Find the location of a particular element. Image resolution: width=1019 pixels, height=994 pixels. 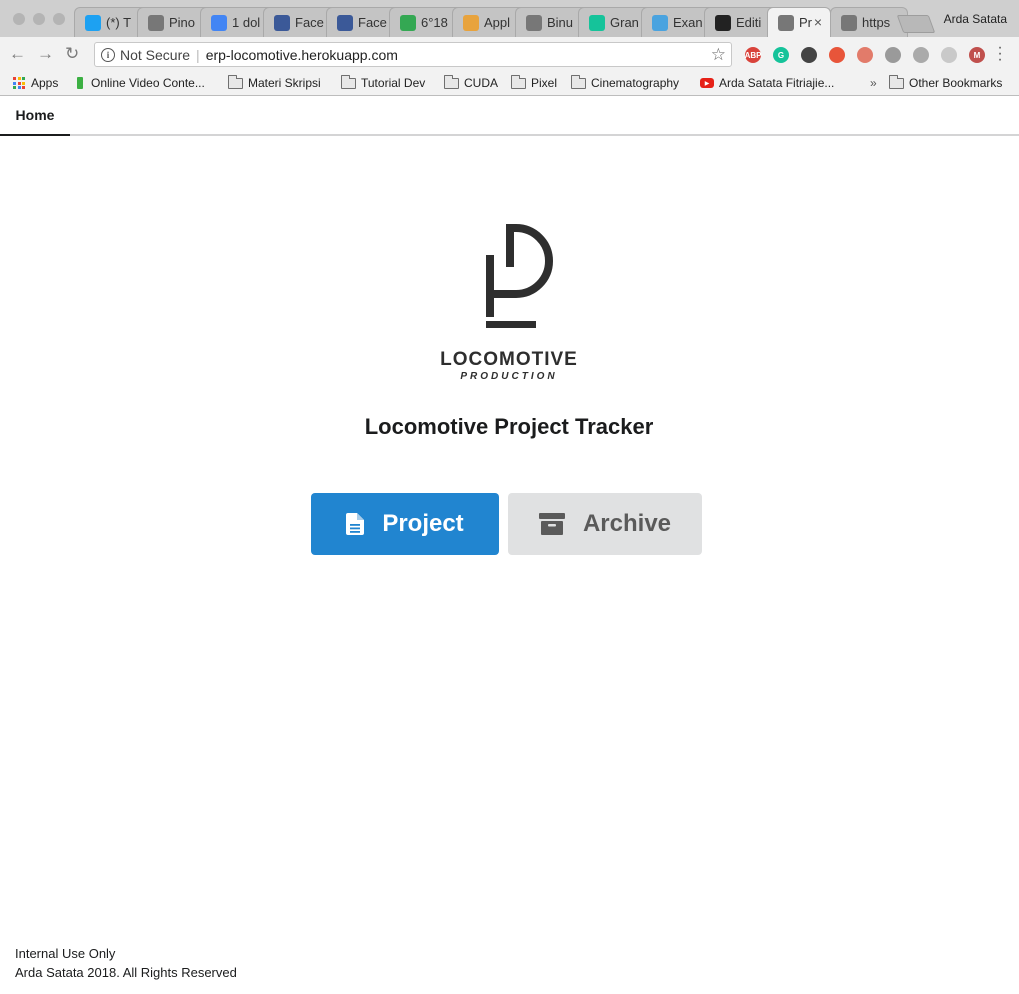

ext-m-icon: M is located at coordinates (977, 55).